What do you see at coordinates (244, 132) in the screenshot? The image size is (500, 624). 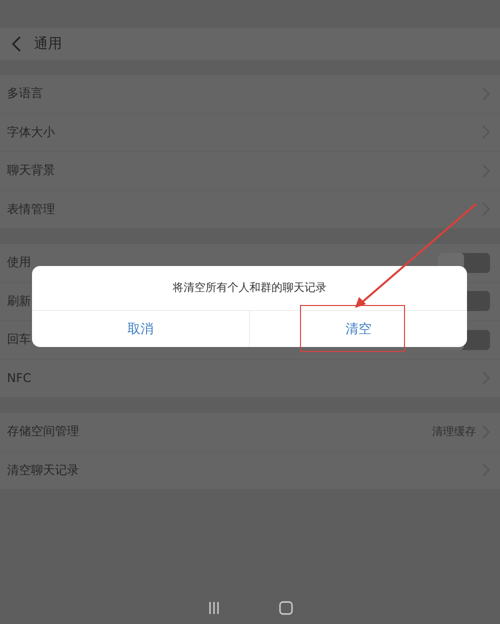 I see `setting-label: 字体大小` at bounding box center [244, 132].